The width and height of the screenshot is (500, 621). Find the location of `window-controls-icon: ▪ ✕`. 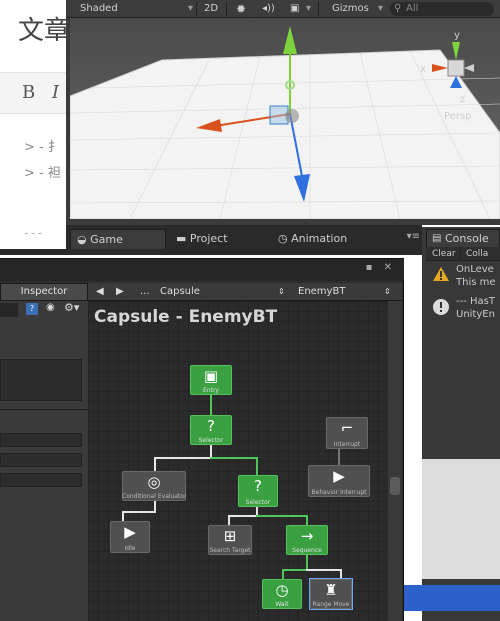

window-controls-icon: ▪ ✕ is located at coordinates (381, 267).